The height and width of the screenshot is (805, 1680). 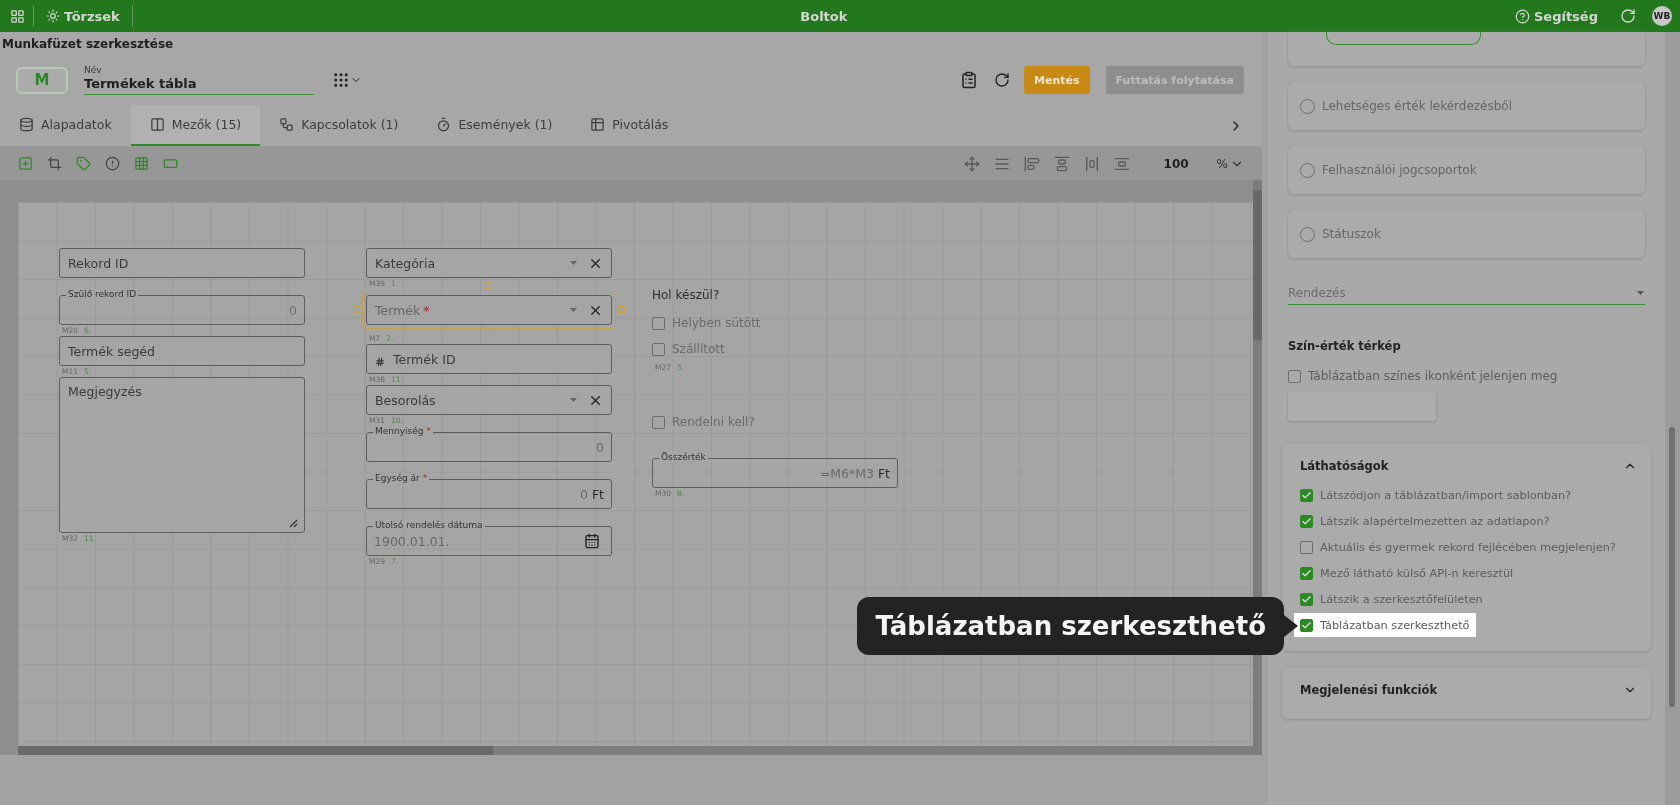 I want to click on tab: Mezők (15), so click(x=195, y=125).